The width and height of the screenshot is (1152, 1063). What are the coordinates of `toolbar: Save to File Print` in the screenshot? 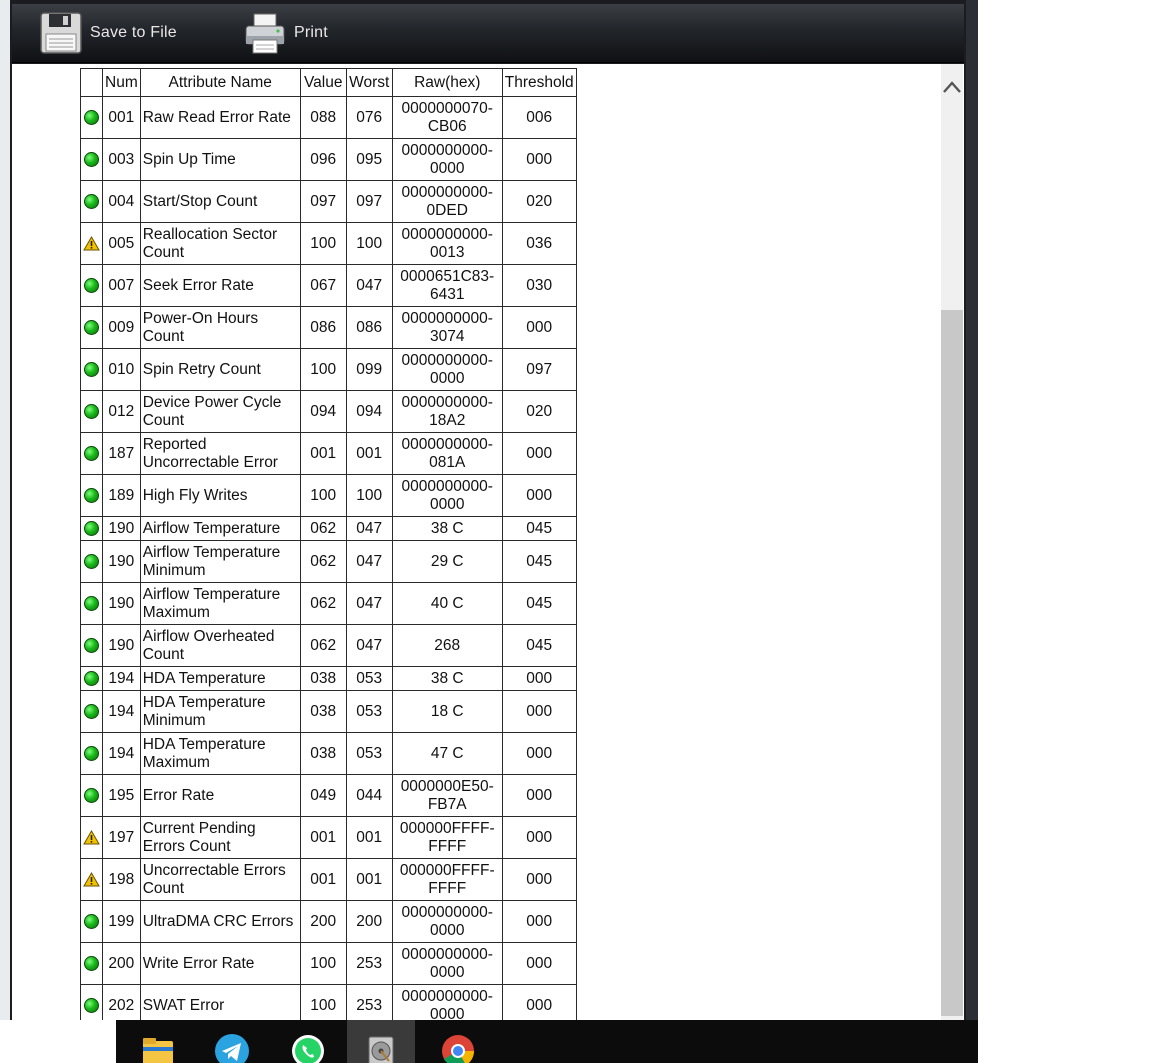 It's located at (488, 33).